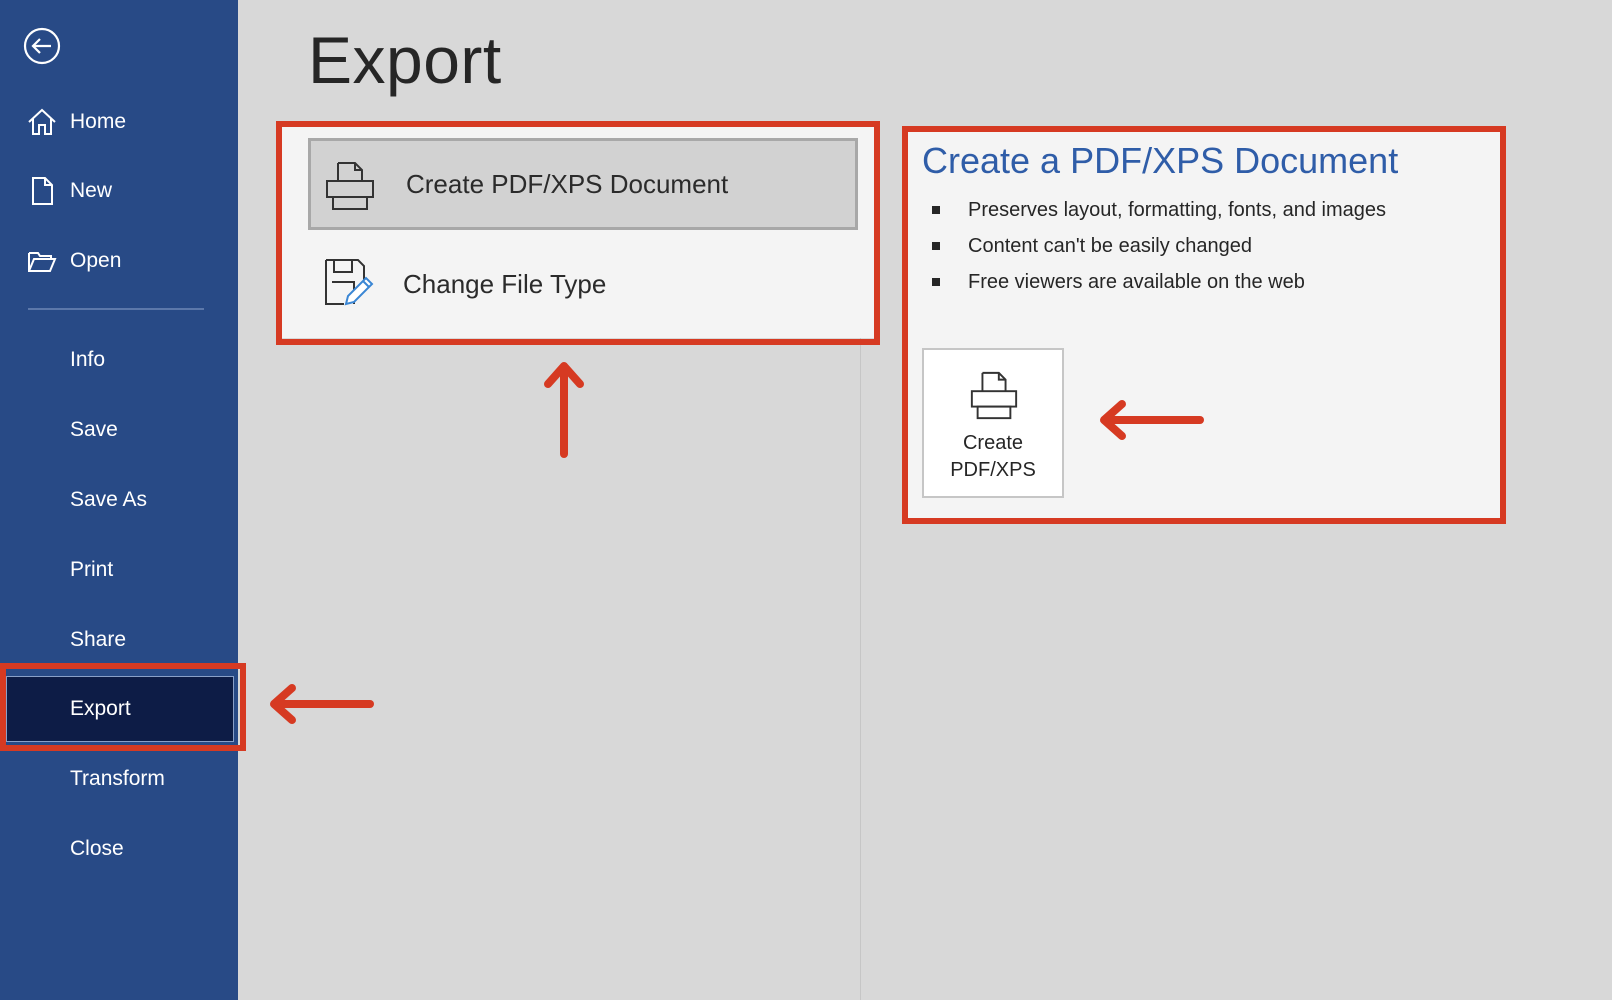  Describe the element at coordinates (564, 410) in the screenshot. I see `annotation-arrow-up` at that location.